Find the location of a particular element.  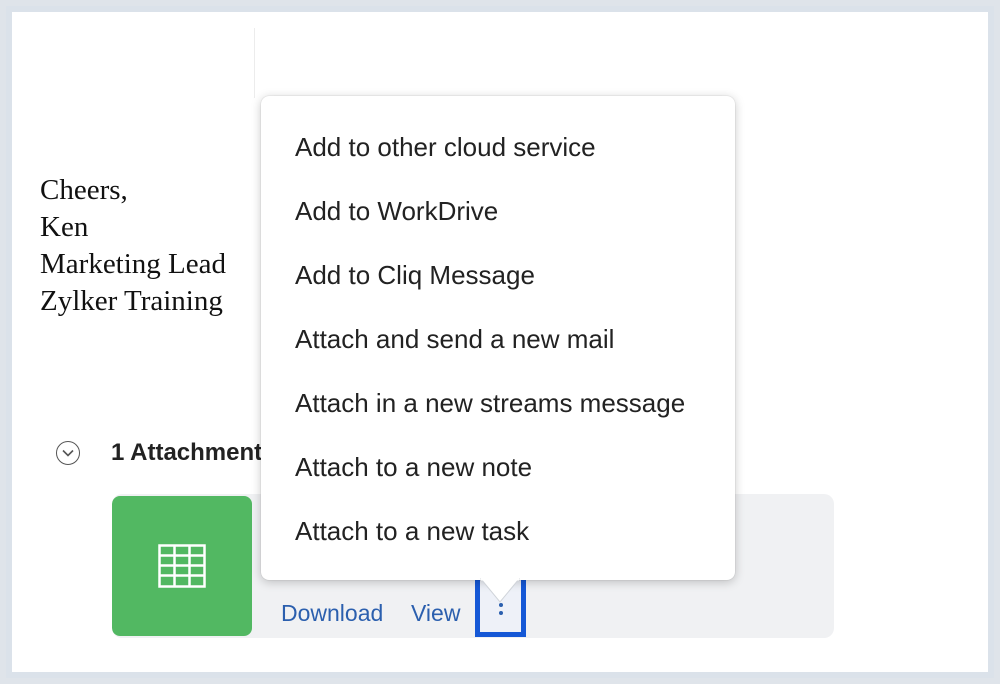

chevron-down-icon is located at coordinates (68, 453).